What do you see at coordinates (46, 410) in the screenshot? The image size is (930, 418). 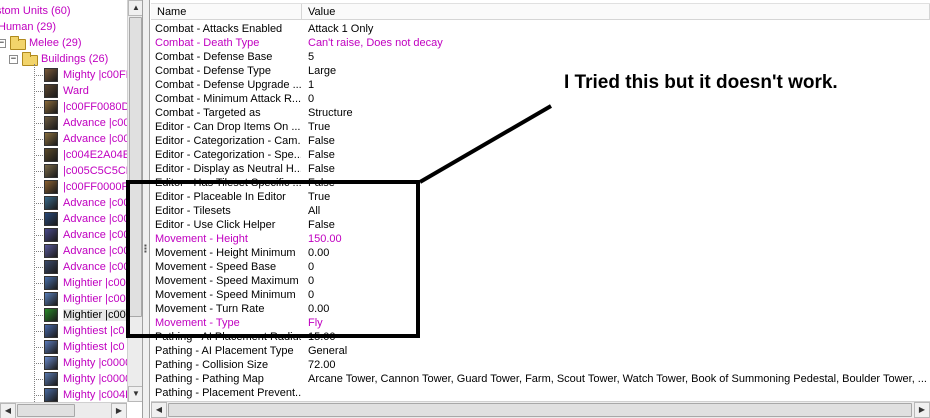 I see `tree-hscroll-thumb` at bounding box center [46, 410].